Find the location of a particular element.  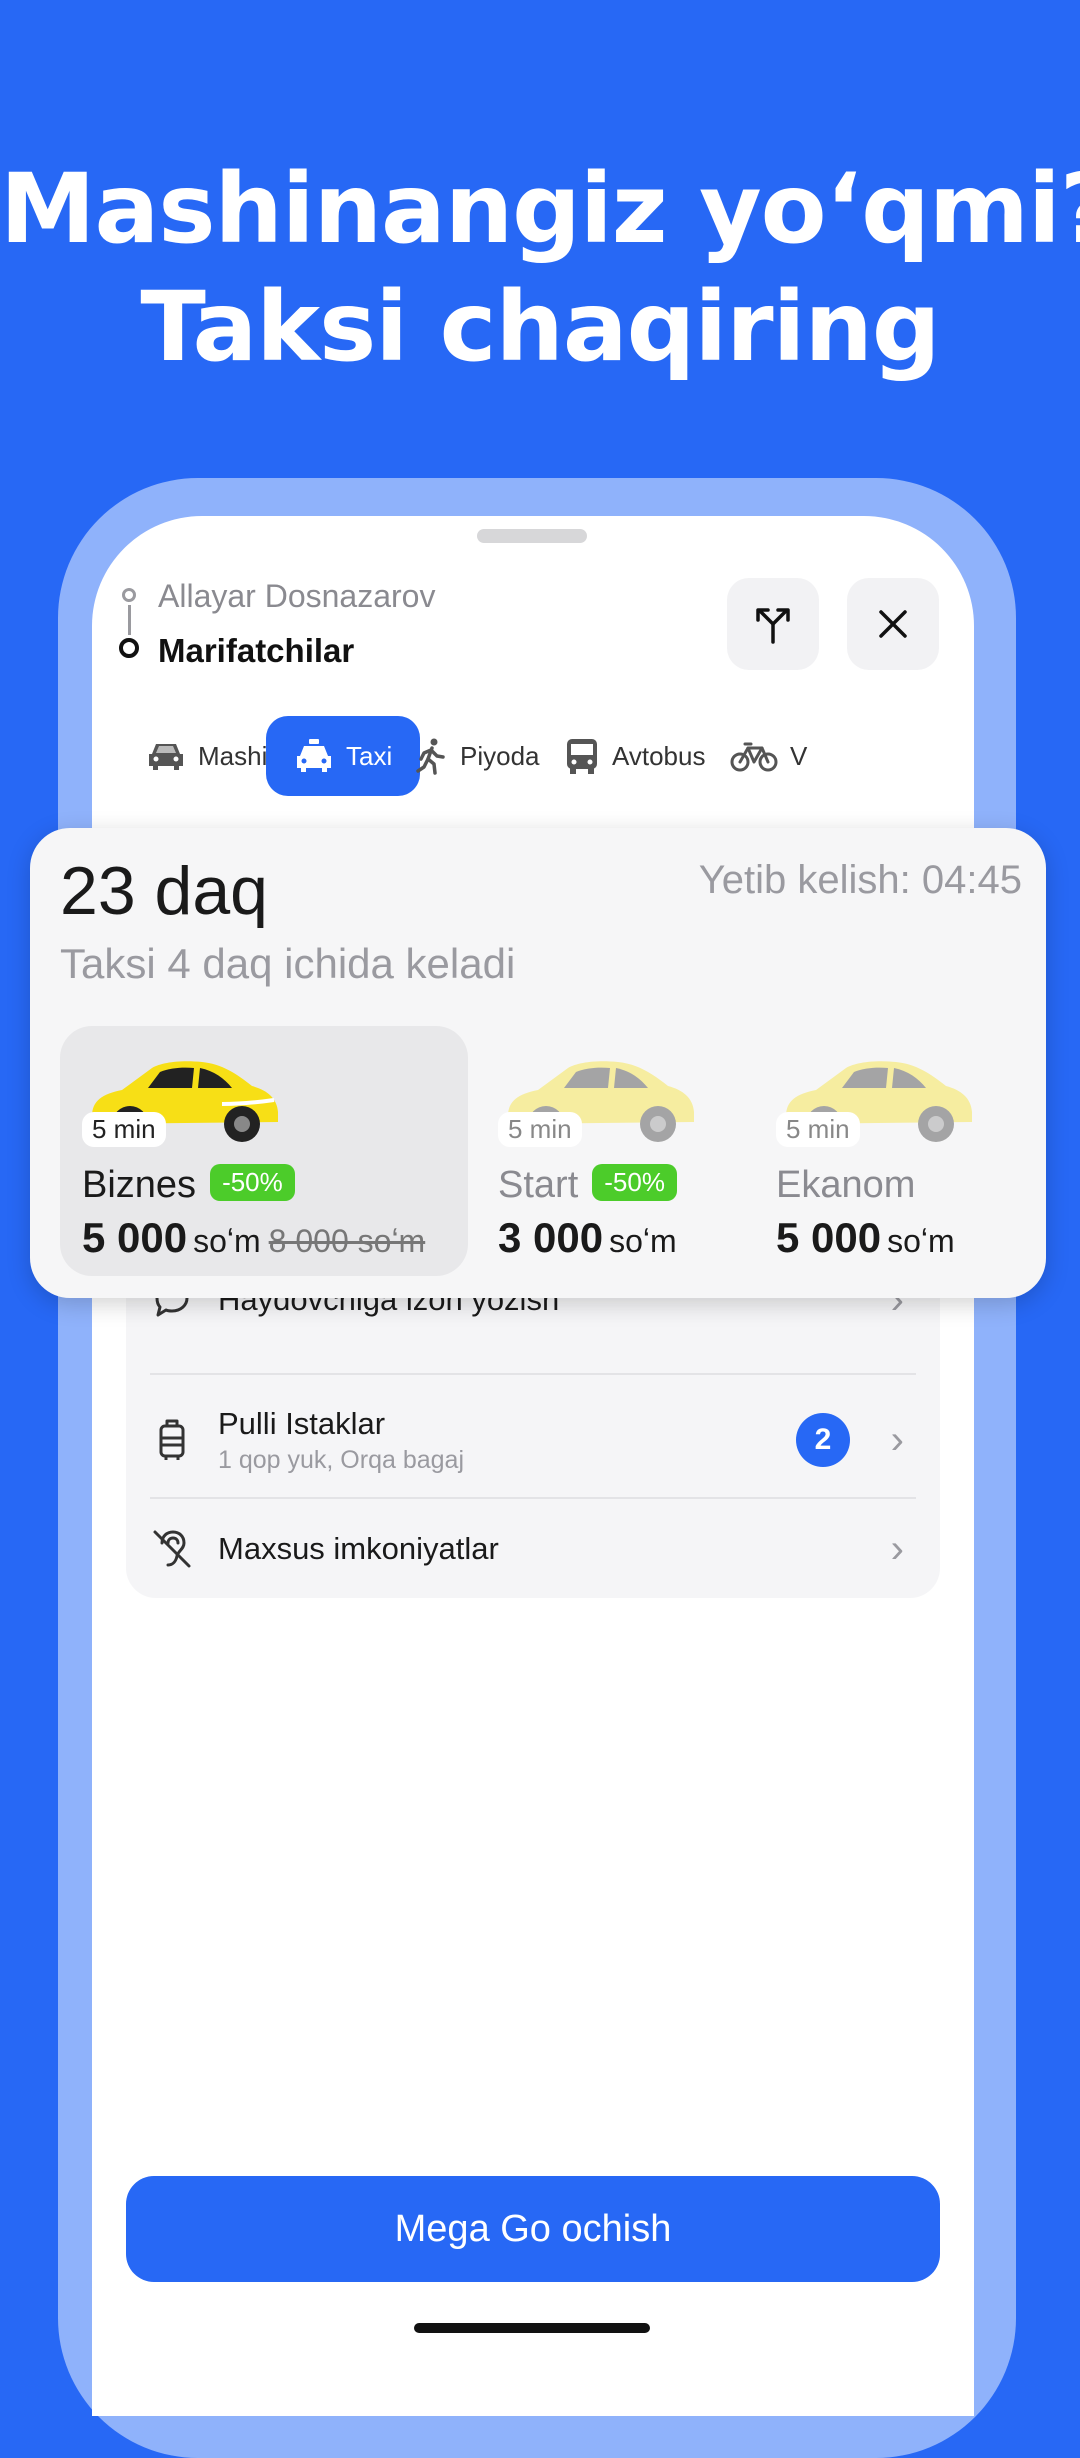

car-icon is located at coordinates (166, 757).